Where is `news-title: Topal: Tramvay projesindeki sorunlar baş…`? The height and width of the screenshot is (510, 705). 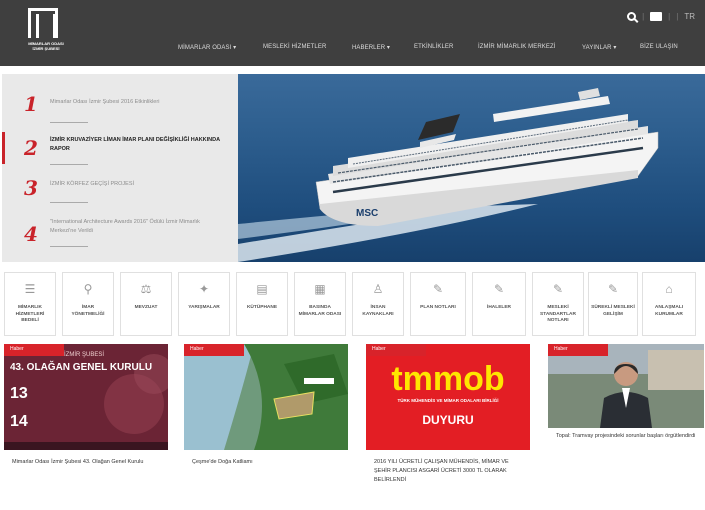 news-title: Topal: Tramvay projesindeki sorunlar baş… is located at coordinates (629, 436).